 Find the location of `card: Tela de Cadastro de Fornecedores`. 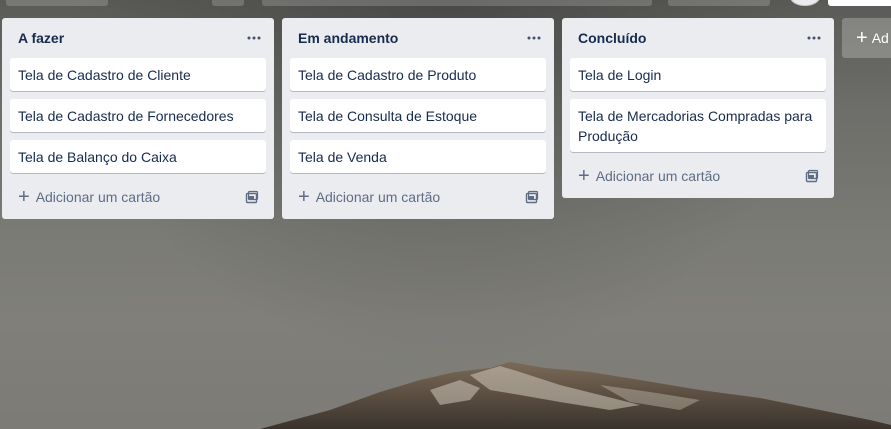

card: Tela de Cadastro de Fornecedores is located at coordinates (138, 115).